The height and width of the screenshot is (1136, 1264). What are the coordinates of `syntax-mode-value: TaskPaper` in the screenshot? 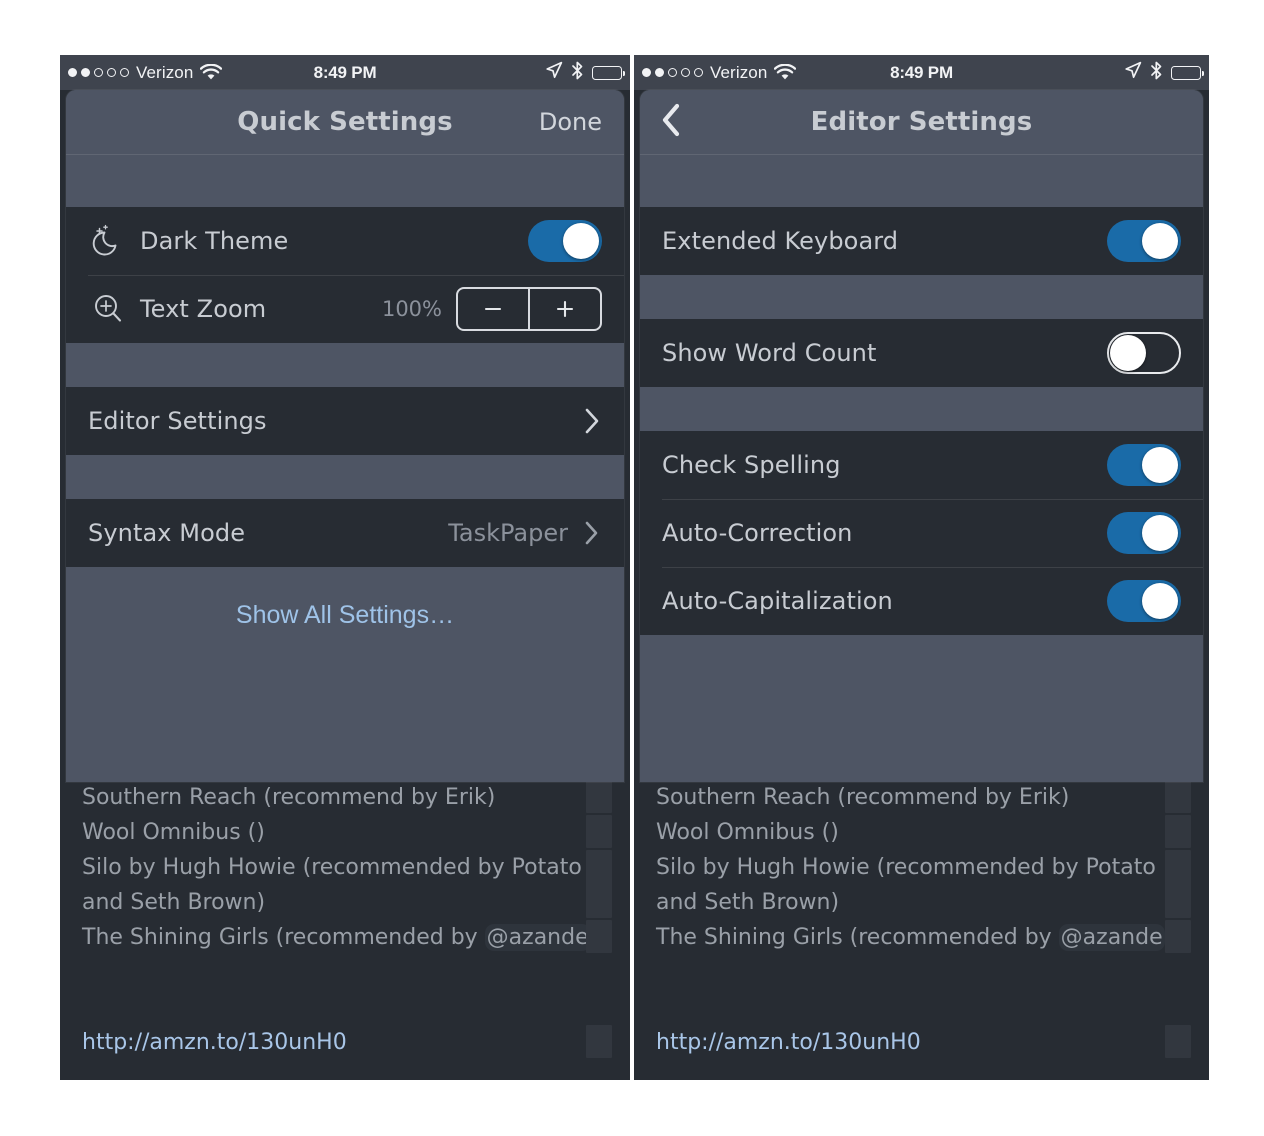 It's located at (508, 533).